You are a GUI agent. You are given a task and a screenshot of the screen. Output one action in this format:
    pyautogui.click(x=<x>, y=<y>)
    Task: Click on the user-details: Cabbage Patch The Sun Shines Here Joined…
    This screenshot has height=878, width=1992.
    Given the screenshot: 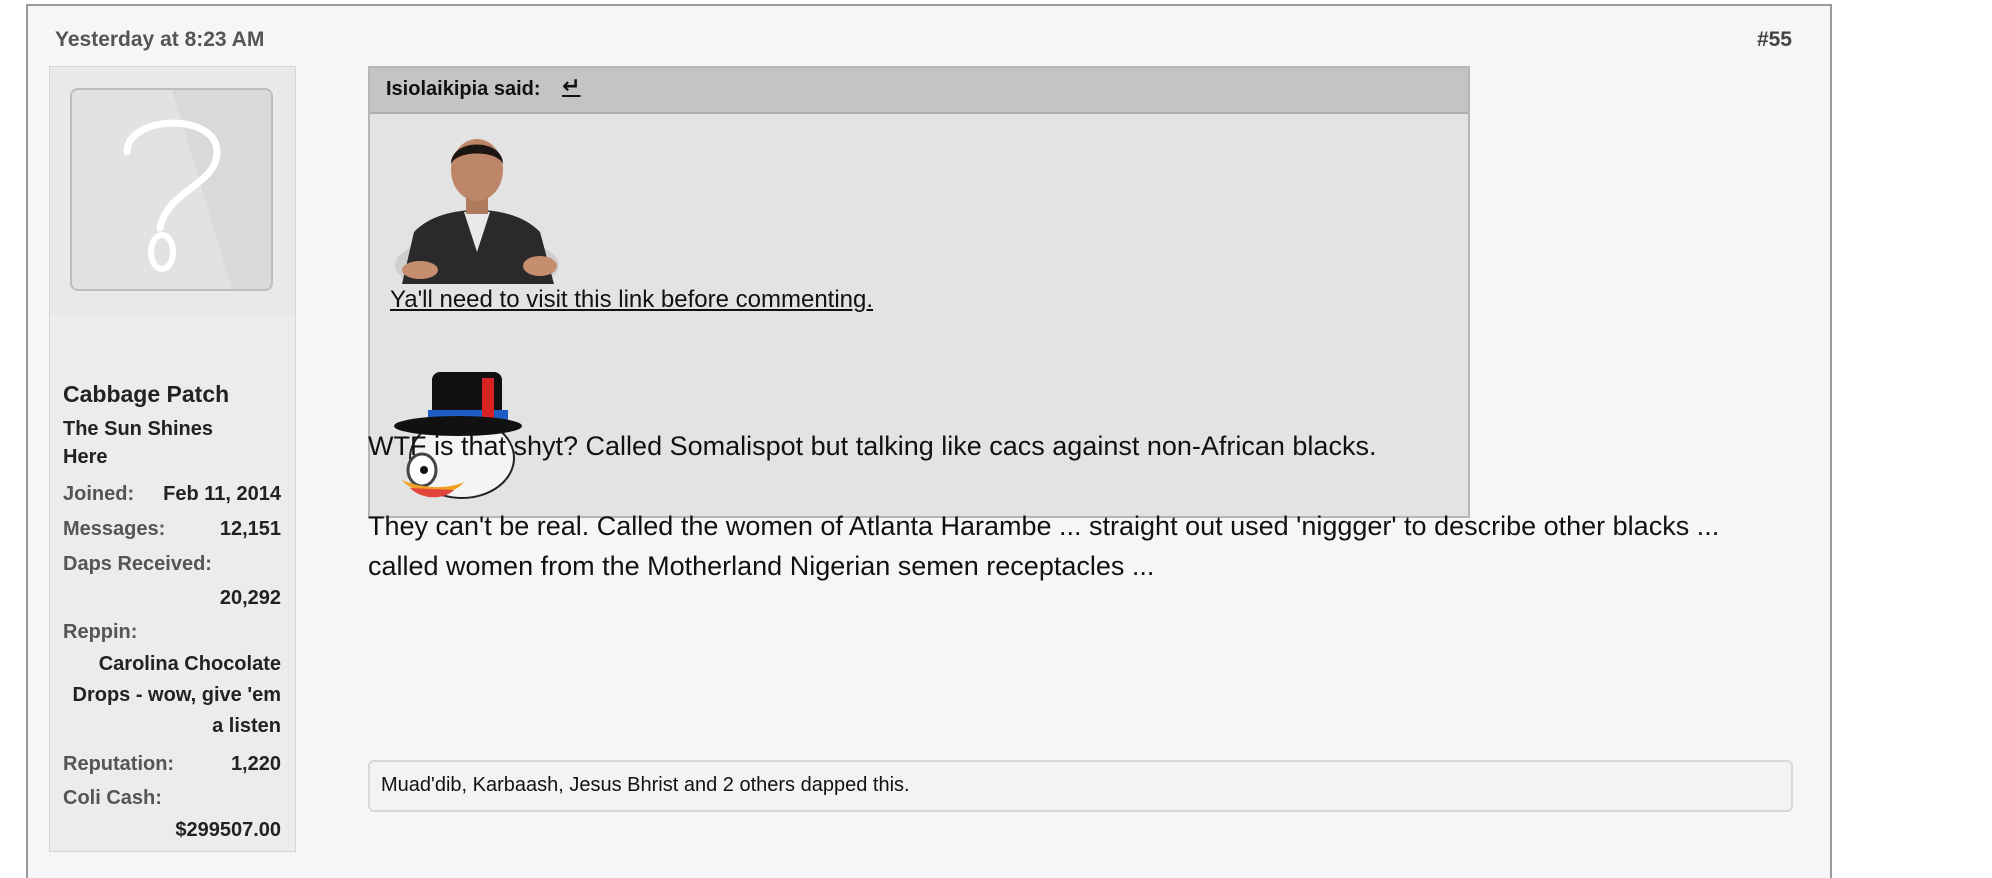 What is the action you would take?
    pyautogui.click(x=172, y=583)
    